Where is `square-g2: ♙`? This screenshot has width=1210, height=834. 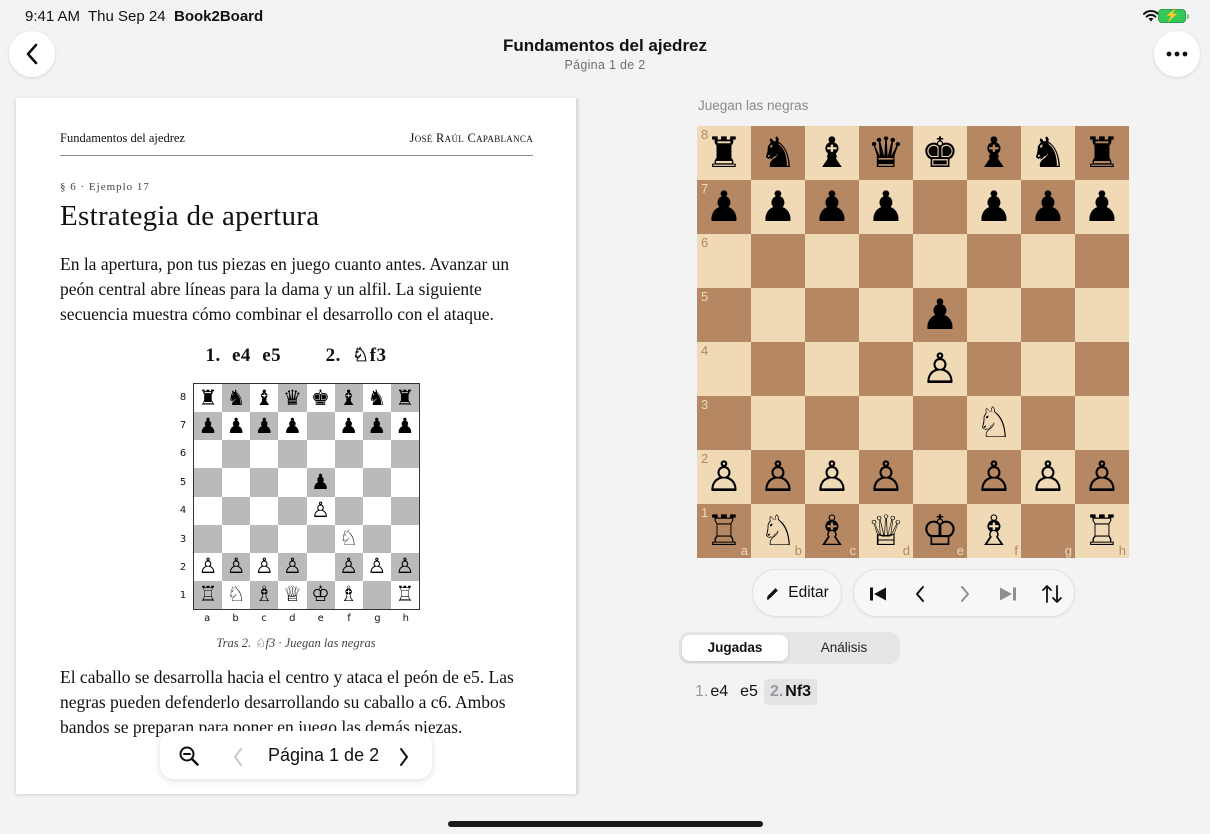 square-g2: ♙ is located at coordinates (1048, 477).